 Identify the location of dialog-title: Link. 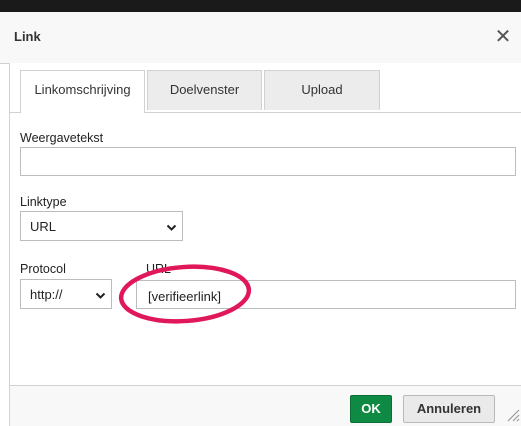
(27, 36).